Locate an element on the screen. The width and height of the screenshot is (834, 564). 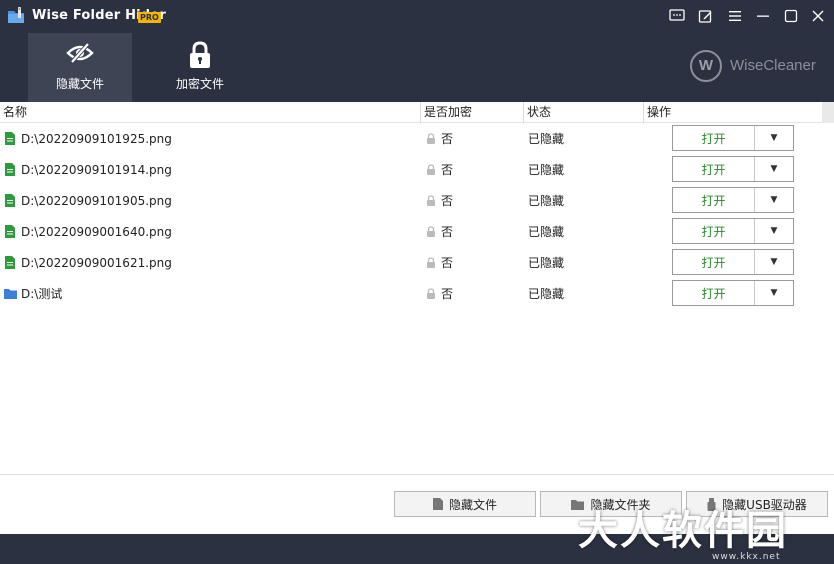
name-cell: D:\20220909001640.png is located at coordinates (88, 231).